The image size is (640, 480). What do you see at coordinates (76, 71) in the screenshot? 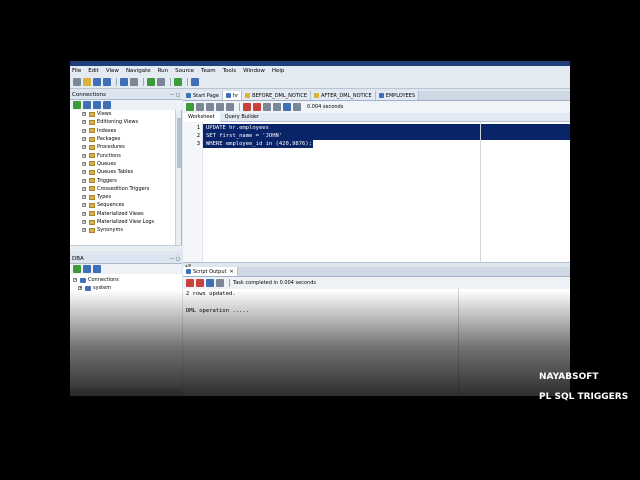
I see `menu-file: File` at bounding box center [76, 71].